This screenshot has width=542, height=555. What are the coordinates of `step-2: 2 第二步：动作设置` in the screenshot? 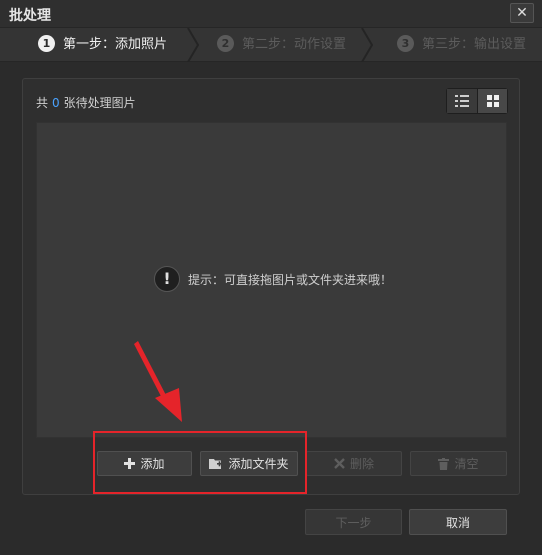 It's located at (281, 45).